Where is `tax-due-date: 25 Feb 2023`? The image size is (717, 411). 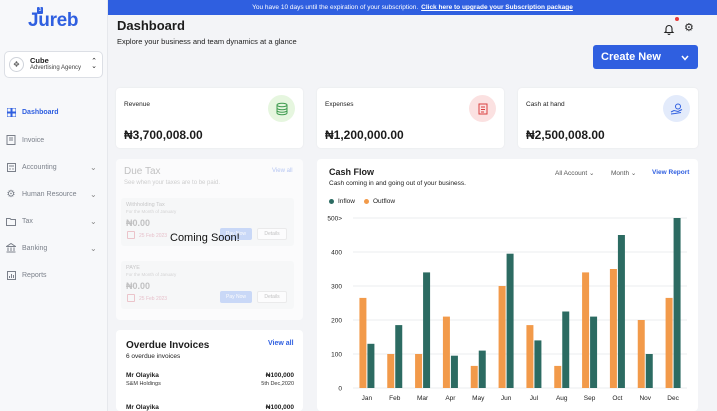
tax-due-date: 25 Feb 2023 is located at coordinates (153, 236).